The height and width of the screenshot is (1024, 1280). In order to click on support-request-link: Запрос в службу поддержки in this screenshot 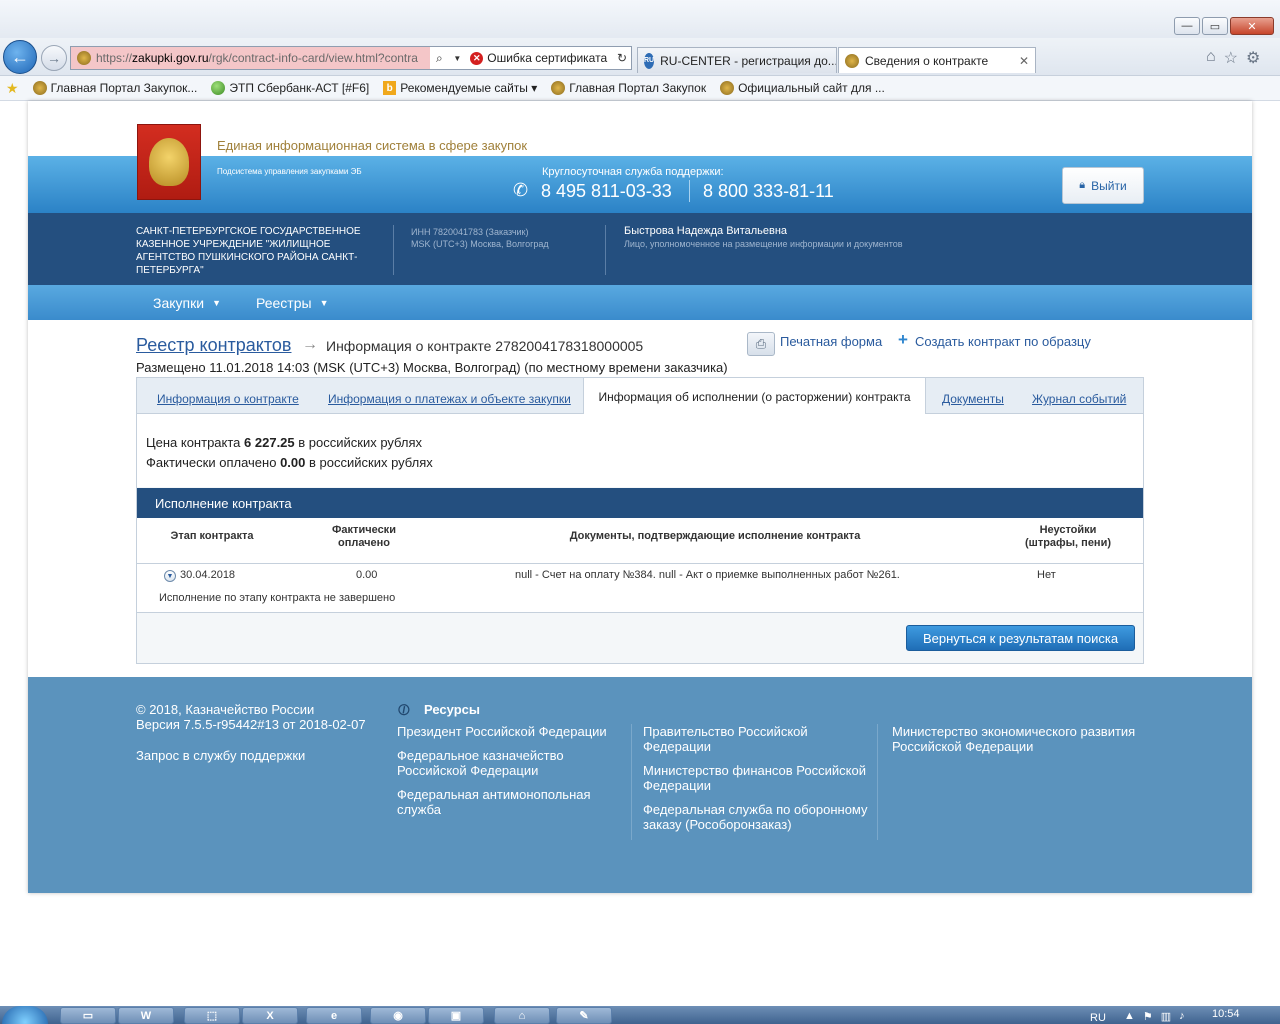, I will do `click(220, 755)`.